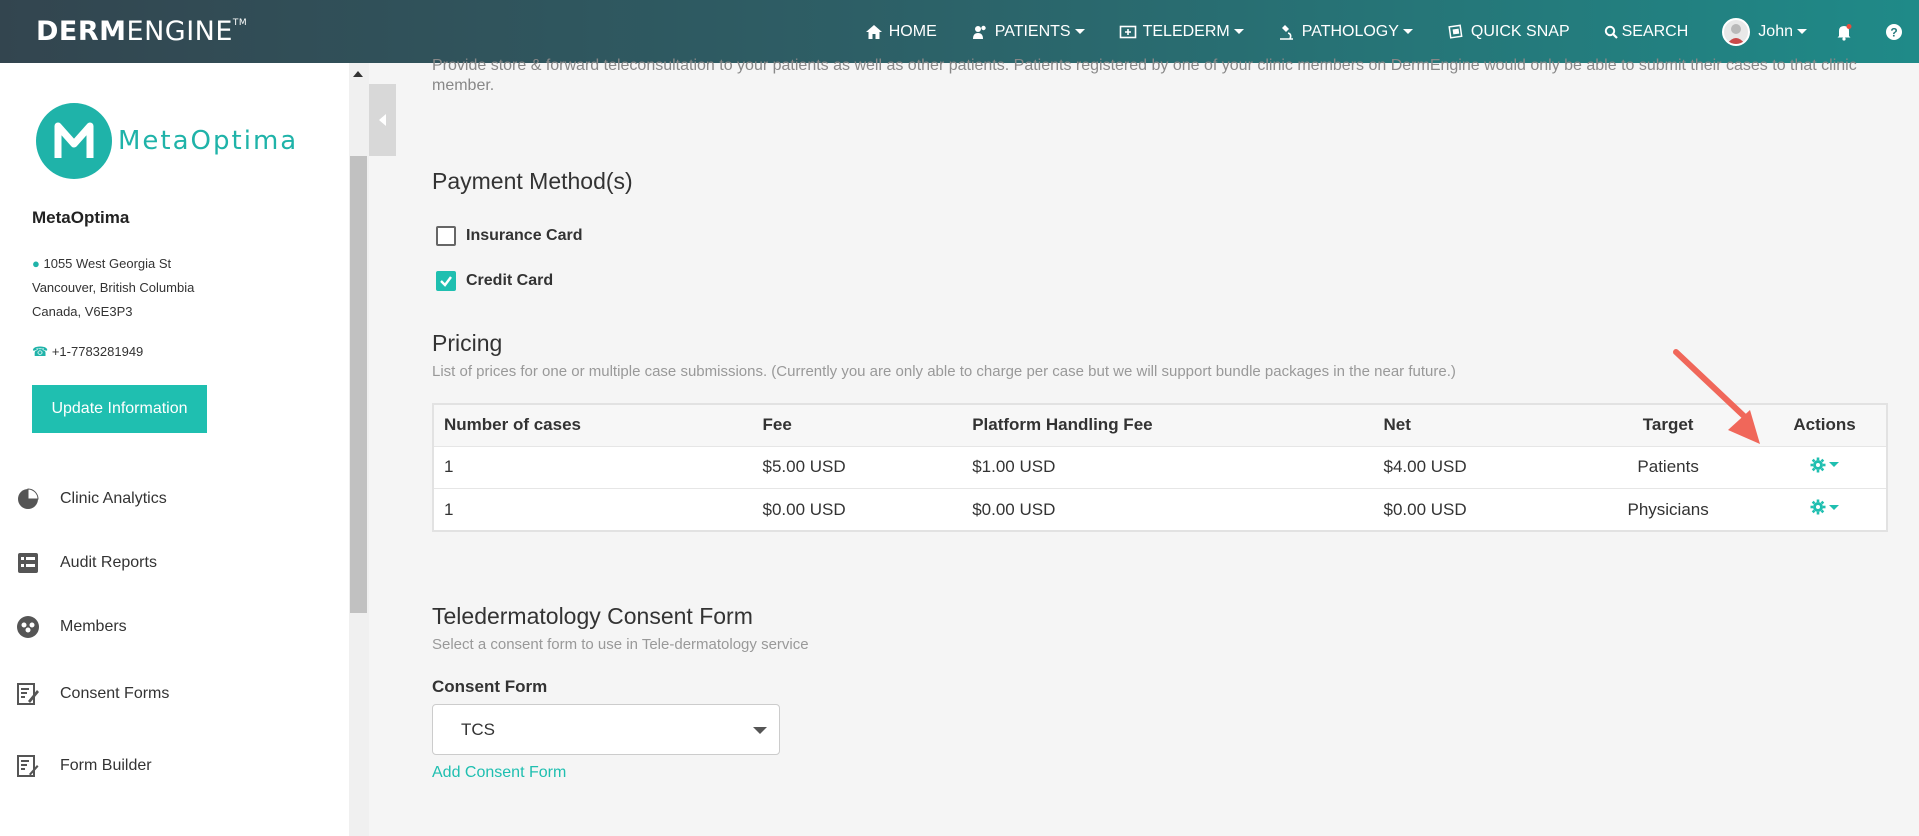 This screenshot has width=1919, height=836. What do you see at coordinates (358, 74) in the screenshot?
I see `scroll-up-arrow-icon` at bounding box center [358, 74].